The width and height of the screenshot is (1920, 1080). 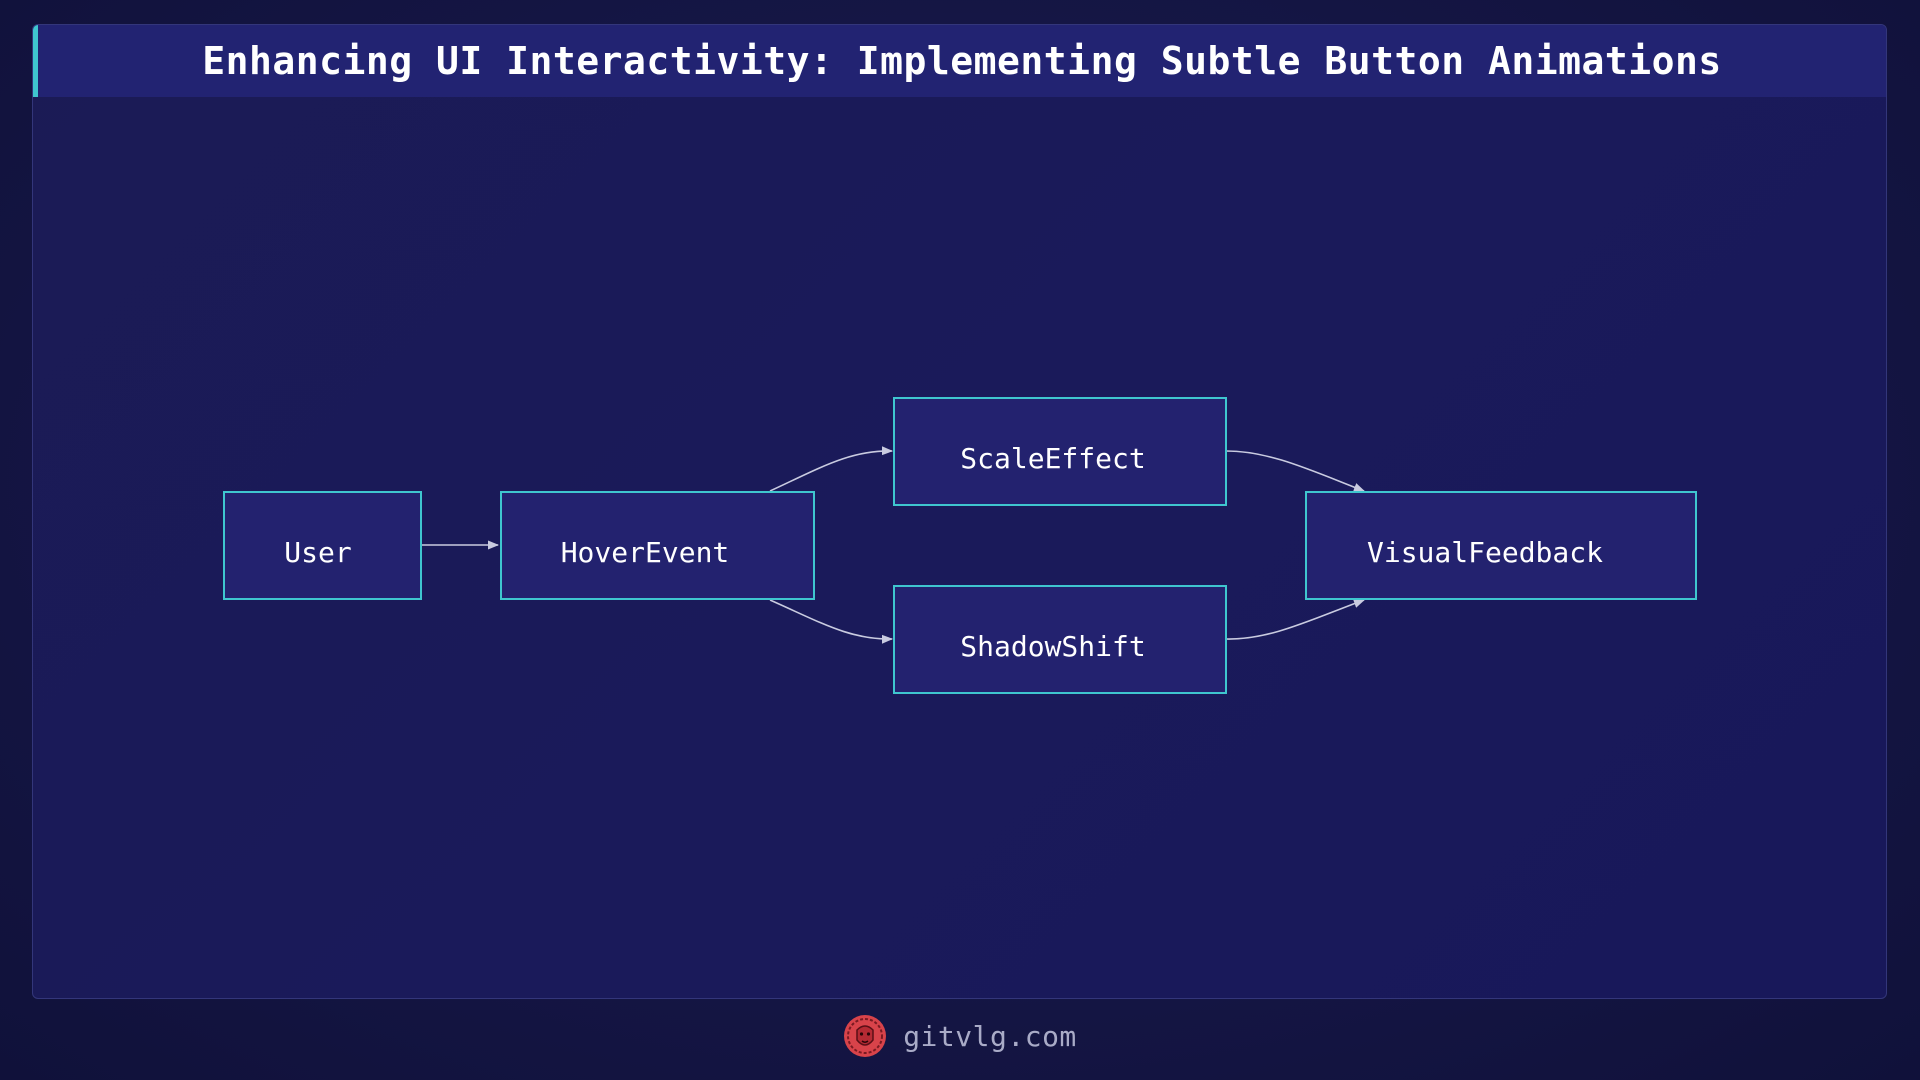 I want to click on node-hoverevent-label: HoverEvent, so click(x=645, y=552).